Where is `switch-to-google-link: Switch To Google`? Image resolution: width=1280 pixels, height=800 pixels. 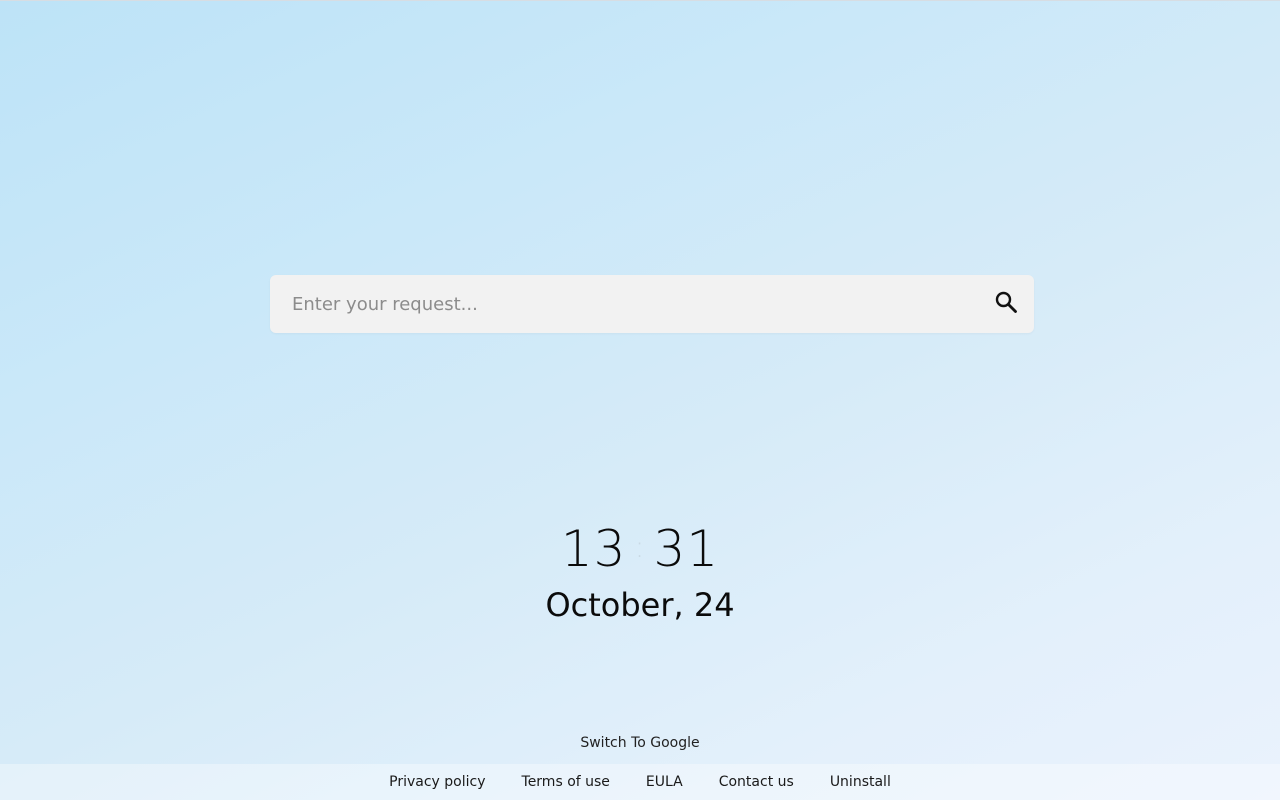 switch-to-google-link: Switch To Google is located at coordinates (640, 743).